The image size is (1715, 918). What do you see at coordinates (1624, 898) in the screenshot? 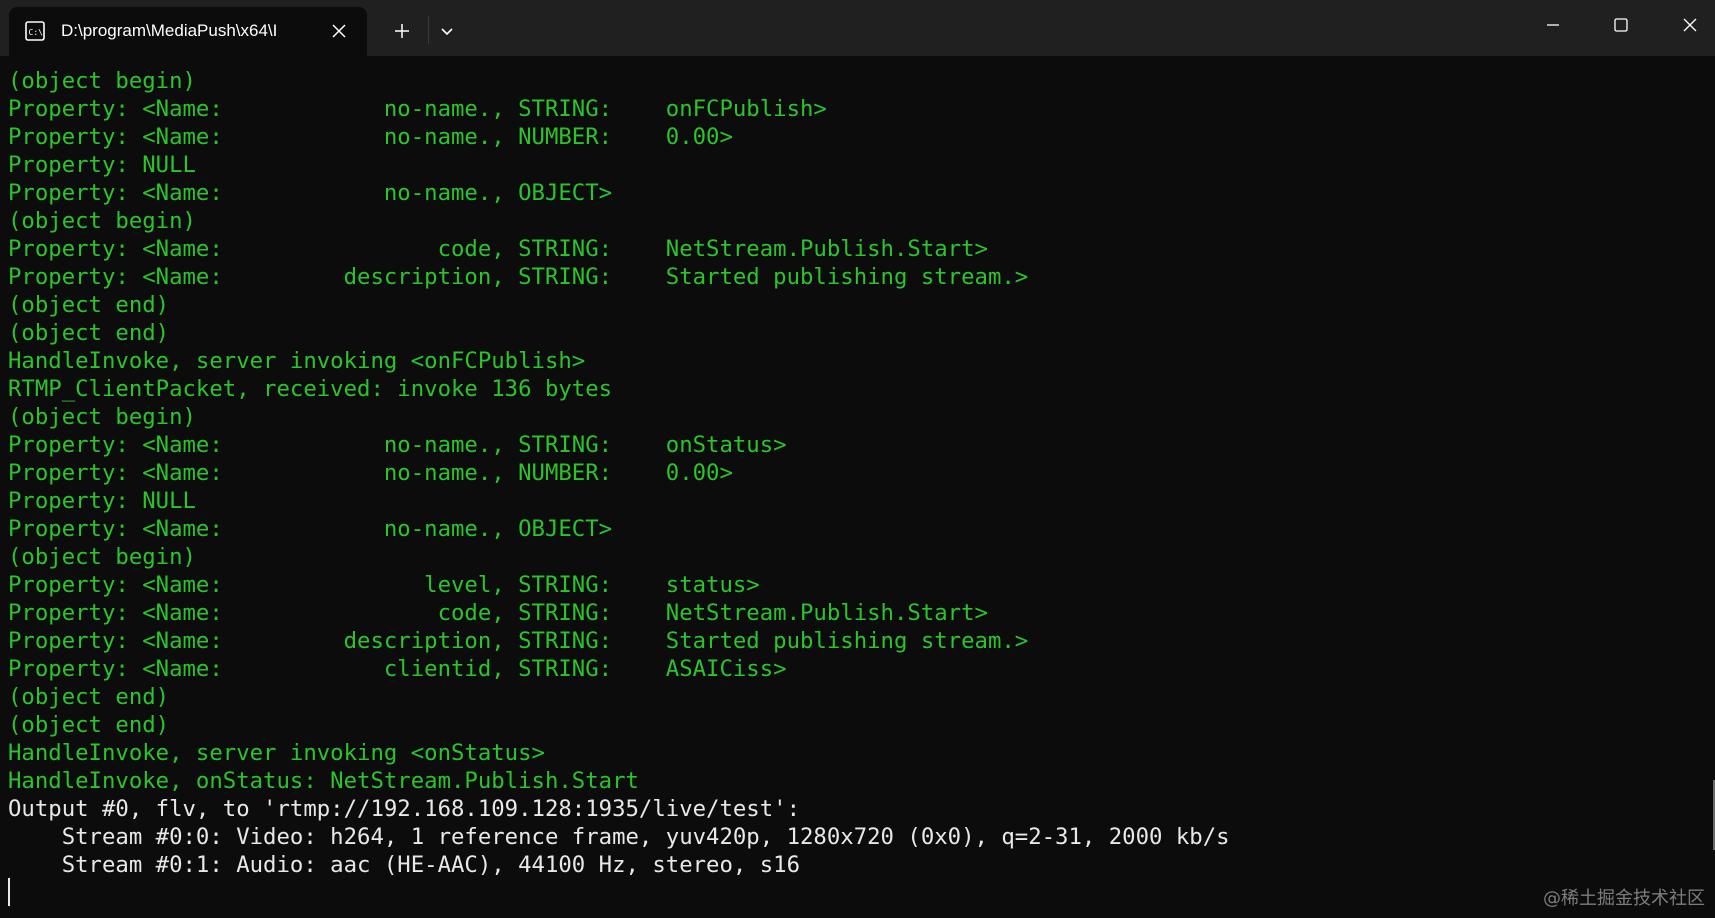
I see `watermark: @稀土掘金技术社区` at bounding box center [1624, 898].